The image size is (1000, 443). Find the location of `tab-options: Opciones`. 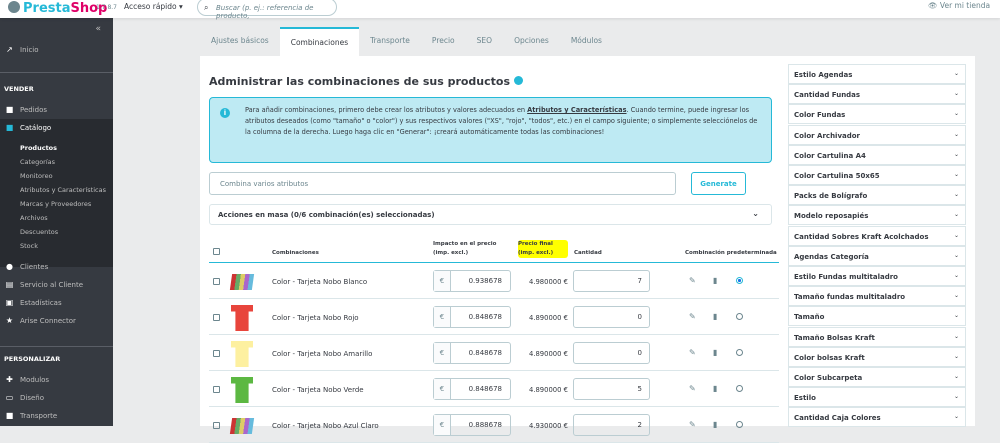

tab-options: Opciones is located at coordinates (531, 41).